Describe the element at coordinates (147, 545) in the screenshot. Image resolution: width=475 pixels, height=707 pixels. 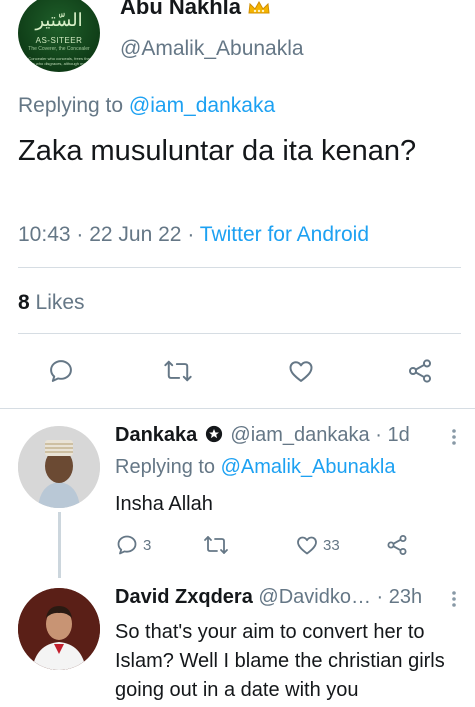
I see `reply-count: 3` at that location.